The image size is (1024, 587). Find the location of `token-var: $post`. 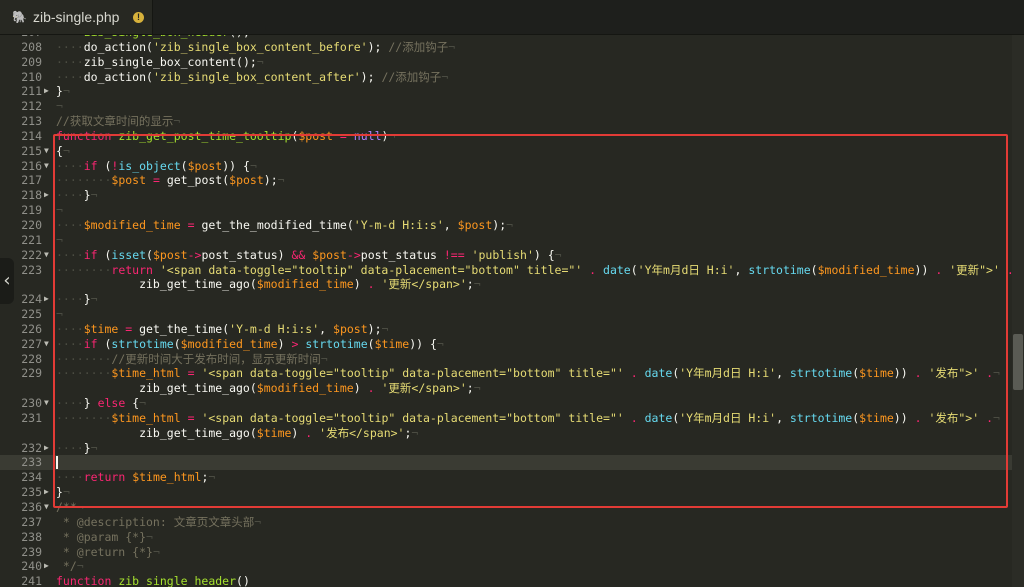

token-var: $post is located at coordinates (205, 165).